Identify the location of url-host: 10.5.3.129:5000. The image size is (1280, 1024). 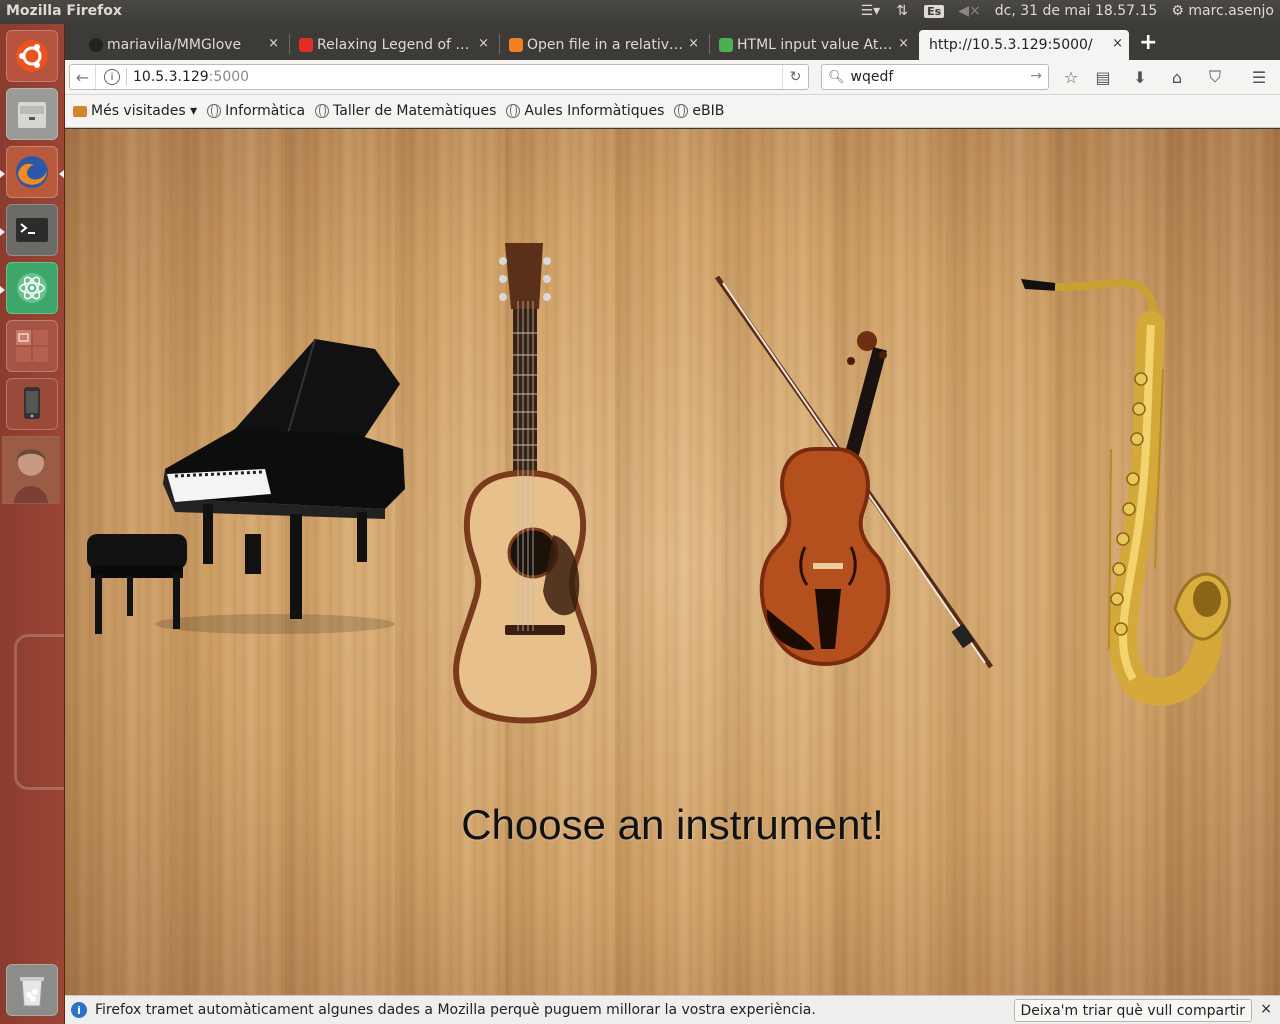
(191, 77).